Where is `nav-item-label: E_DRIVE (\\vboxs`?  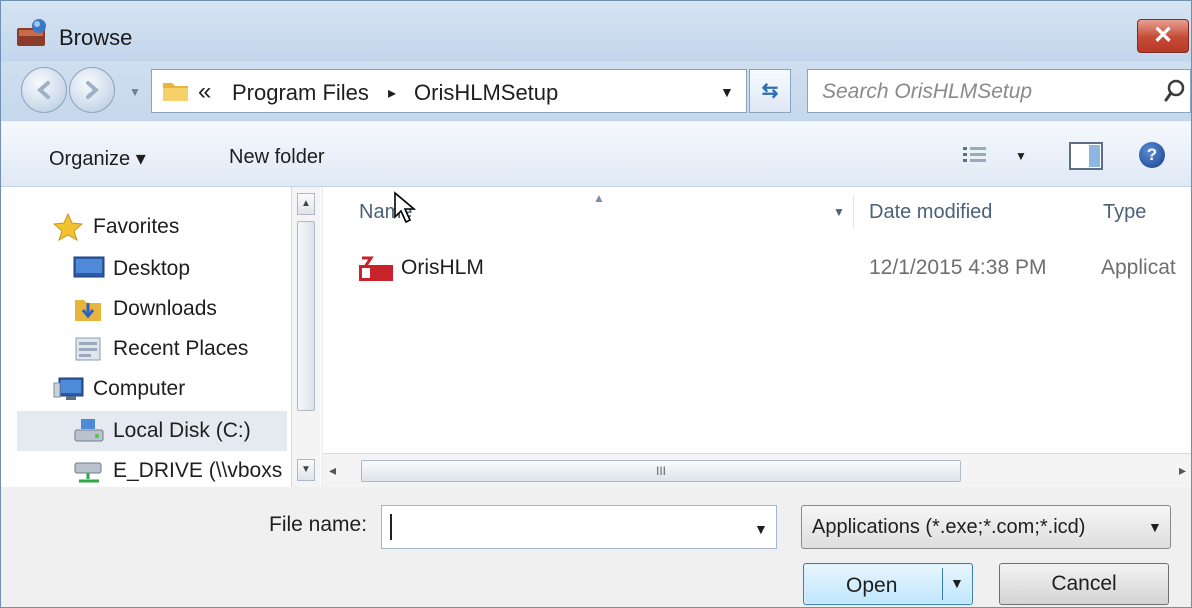 nav-item-label: E_DRIVE (\\vboxs is located at coordinates (198, 470).